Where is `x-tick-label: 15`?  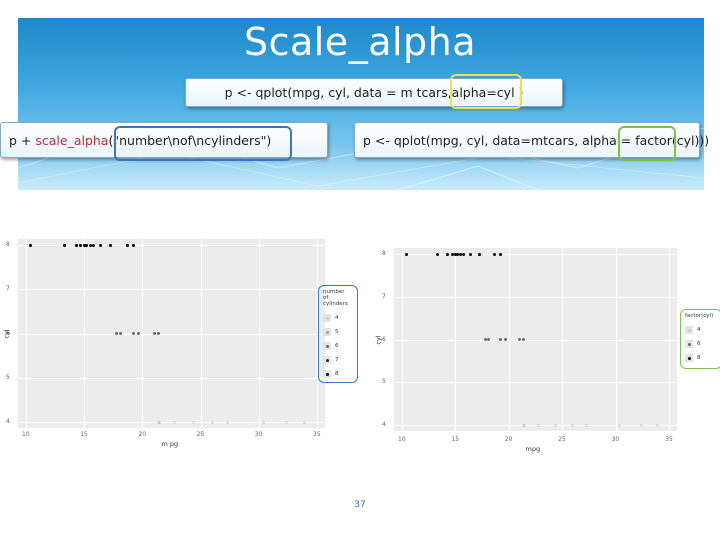
x-tick-label: 15 is located at coordinates (84, 434).